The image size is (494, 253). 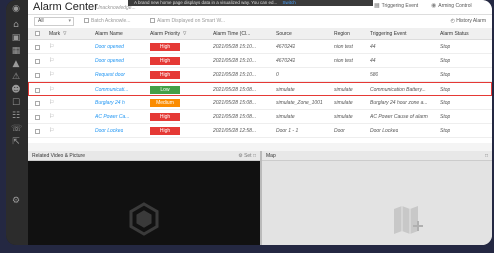 What do you see at coordinates (16, 9) in the screenshot?
I see `app-logo-icon: ◉` at bounding box center [16, 9].